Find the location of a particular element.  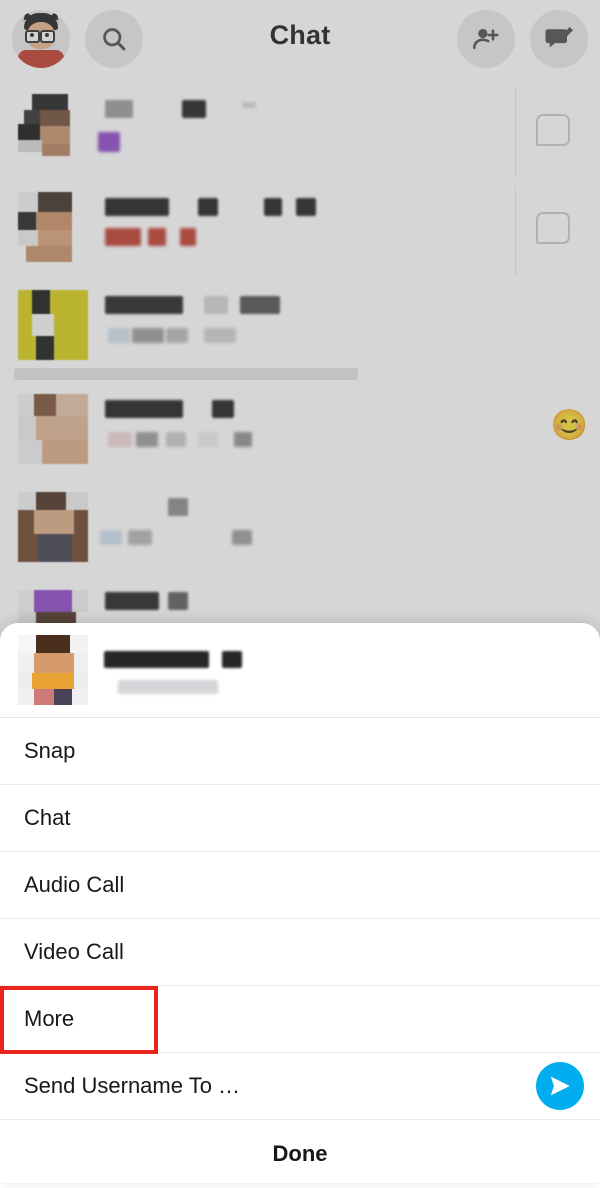

done-label: Done is located at coordinates (300, 1153).